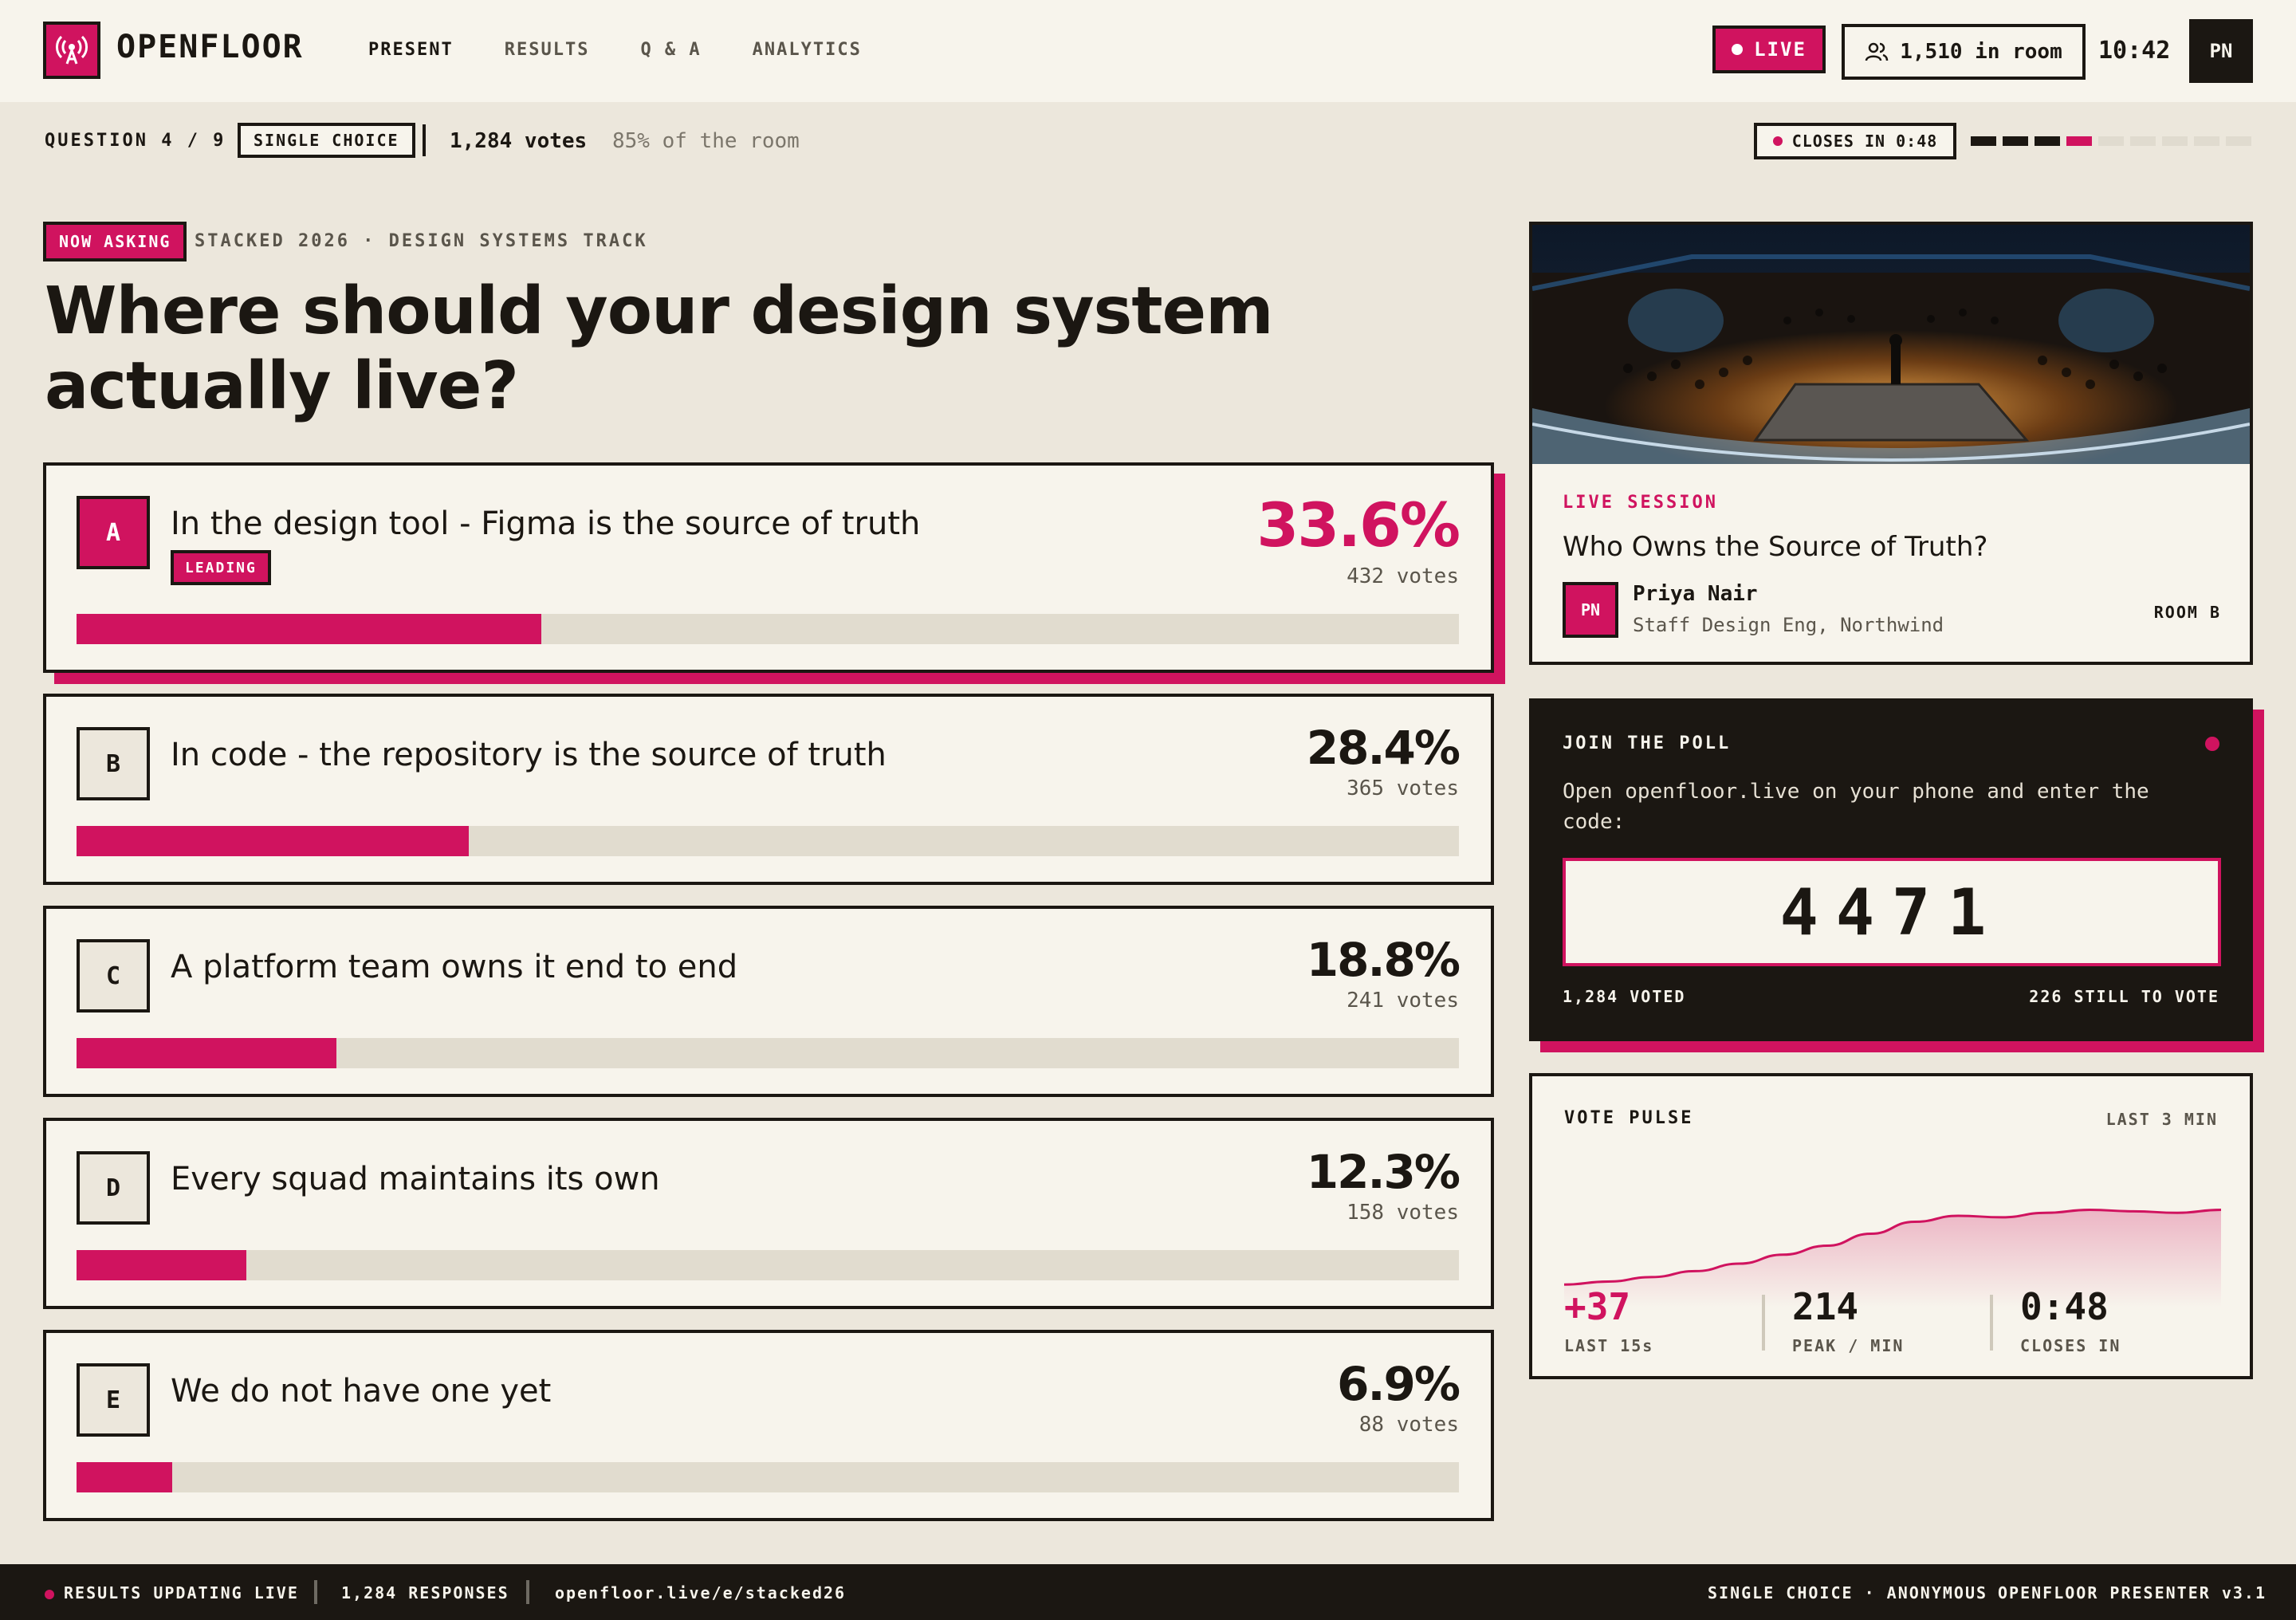 This screenshot has height=1620, width=2296. Describe the element at coordinates (2134, 51) in the screenshot. I see `clock: 10:42` at that location.